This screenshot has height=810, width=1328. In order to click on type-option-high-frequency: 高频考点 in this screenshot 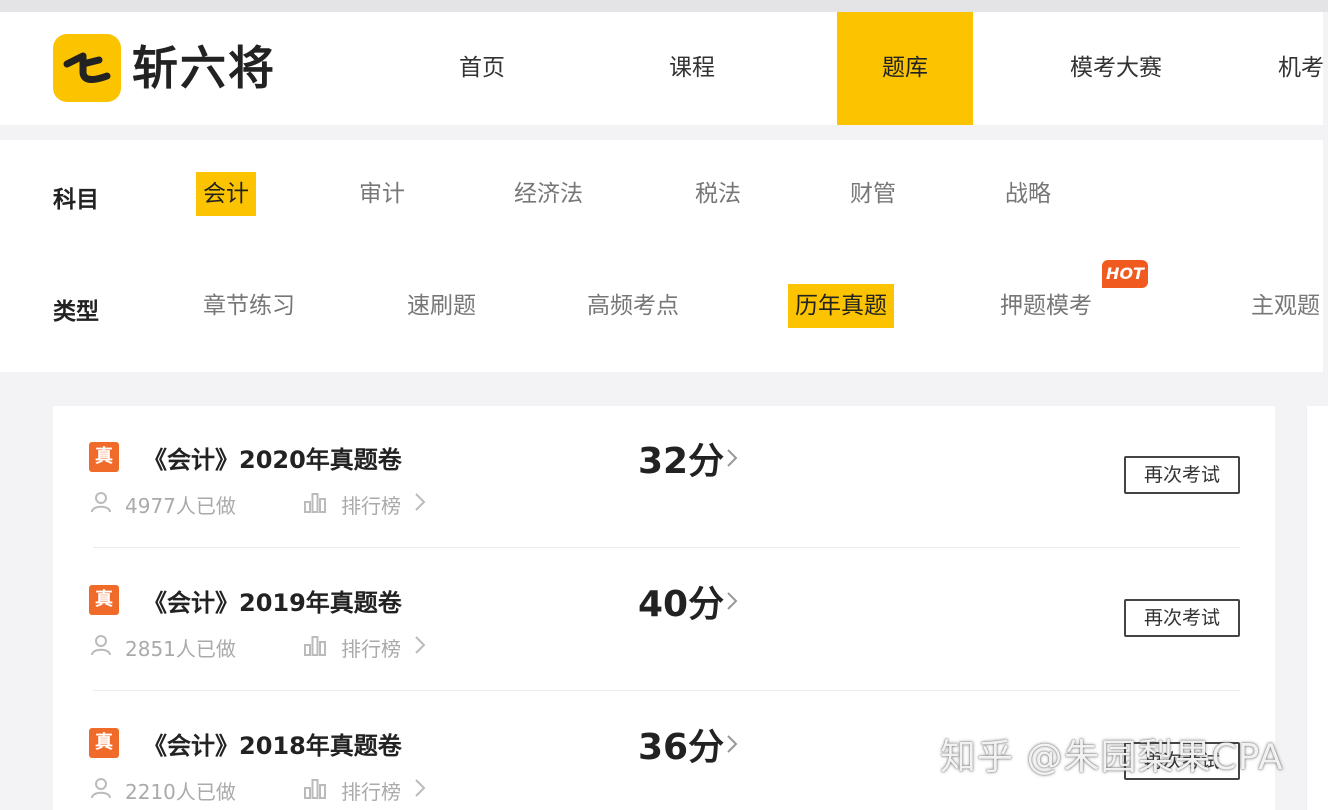, I will do `click(633, 306)`.